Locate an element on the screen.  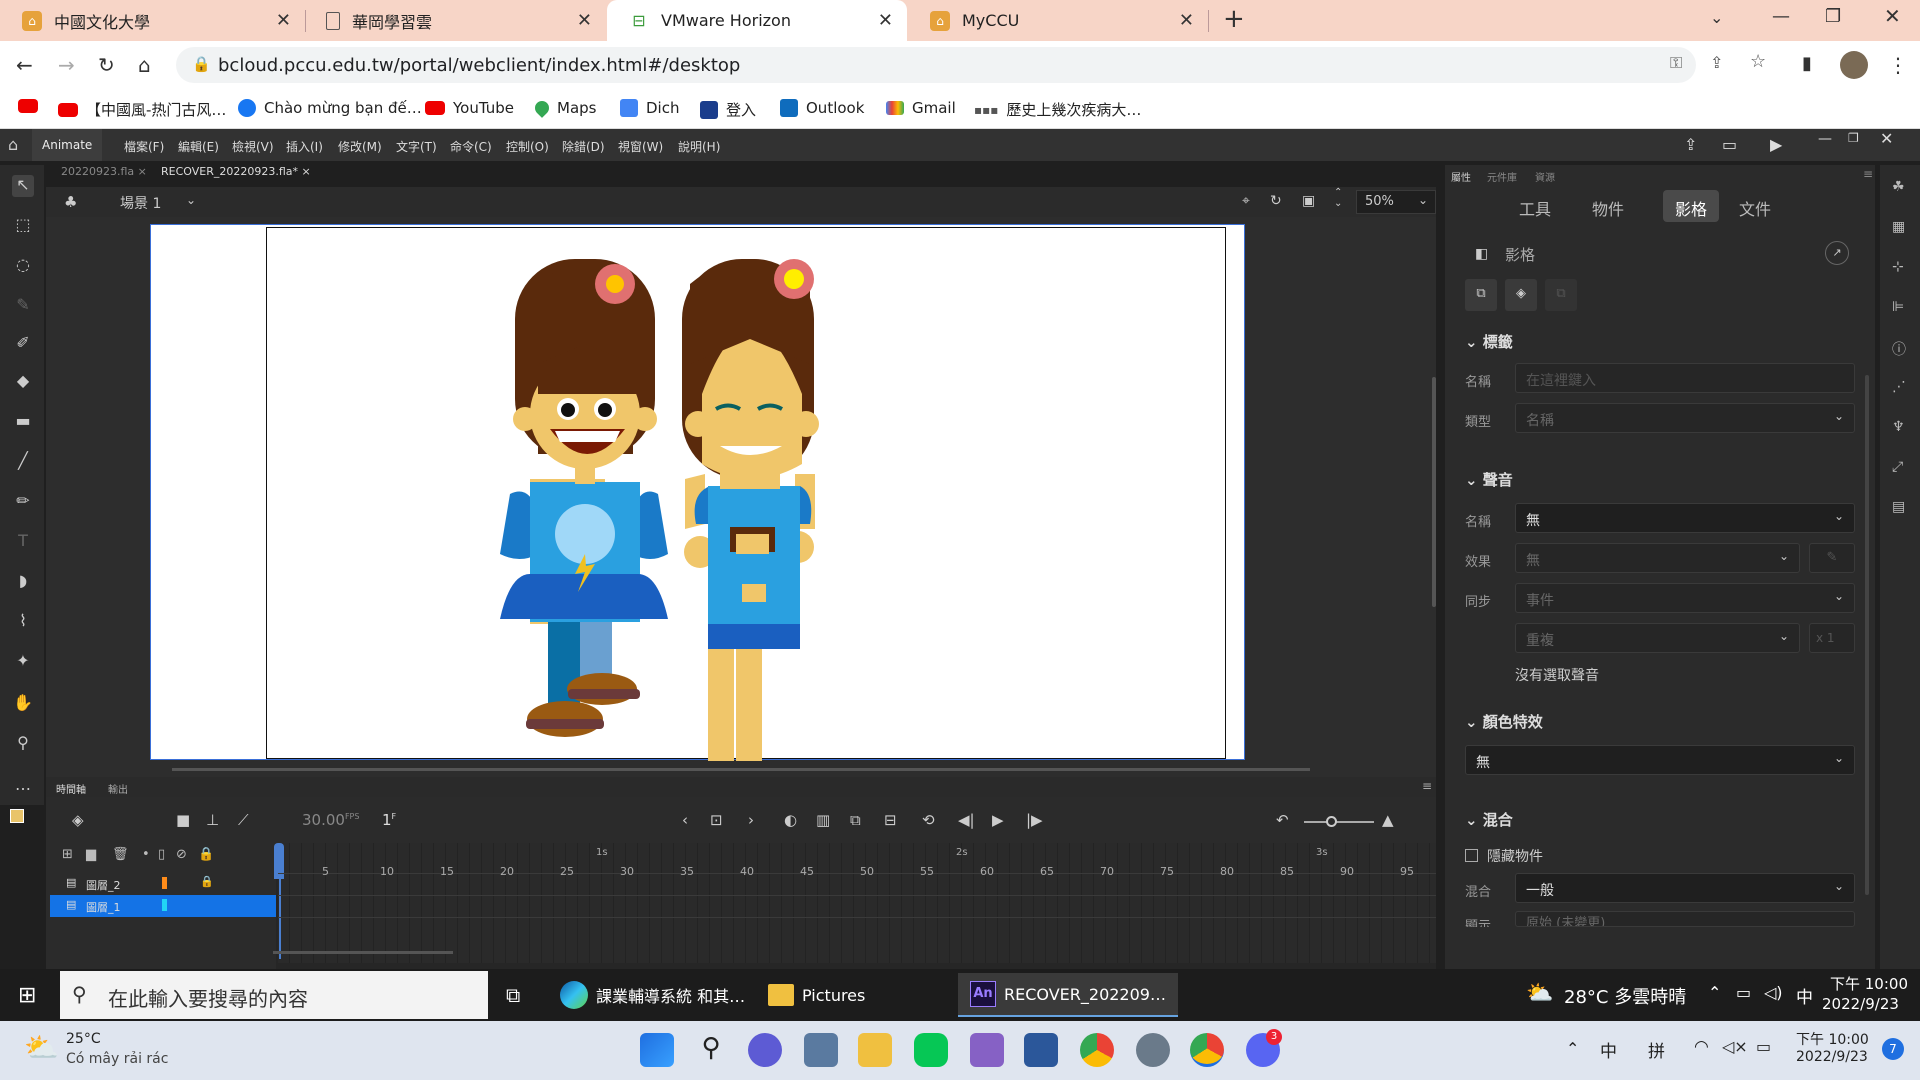
character-artwork is located at coordinates (660, 492).